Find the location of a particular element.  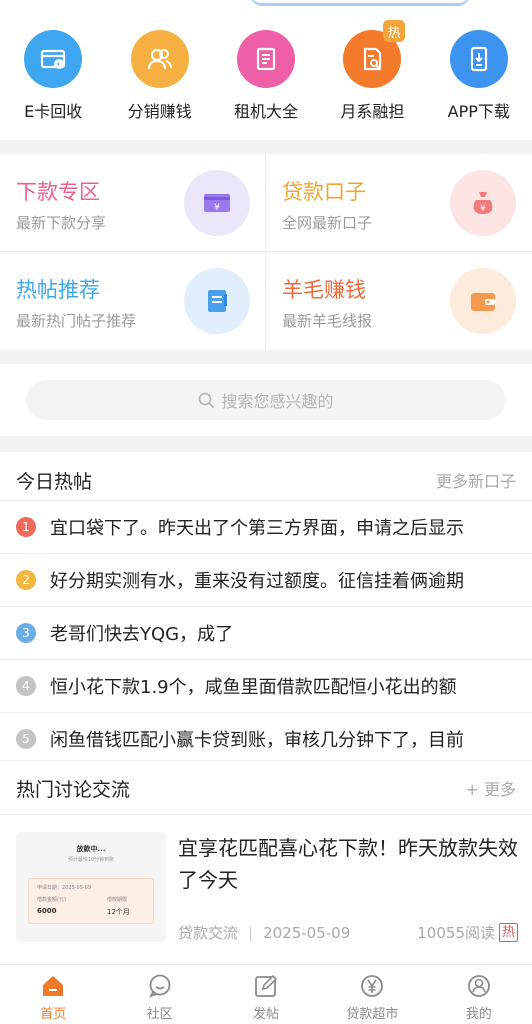

quick-link-app-download: APP下载 is located at coordinates (479, 80).